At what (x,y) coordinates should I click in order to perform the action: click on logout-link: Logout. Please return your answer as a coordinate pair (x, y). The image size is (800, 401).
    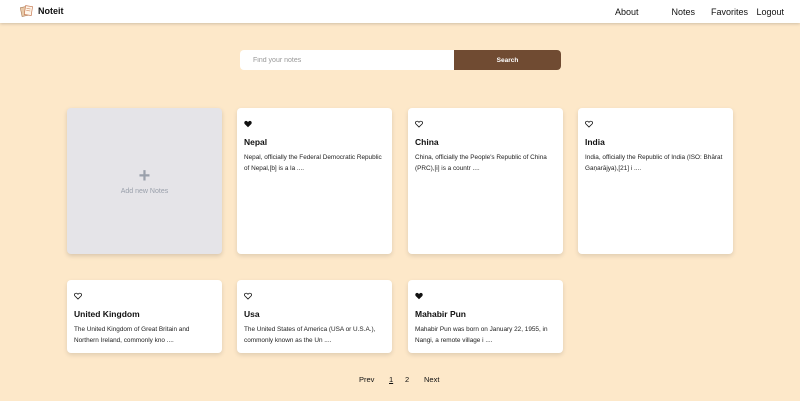
    Looking at the image, I should click on (770, 12).